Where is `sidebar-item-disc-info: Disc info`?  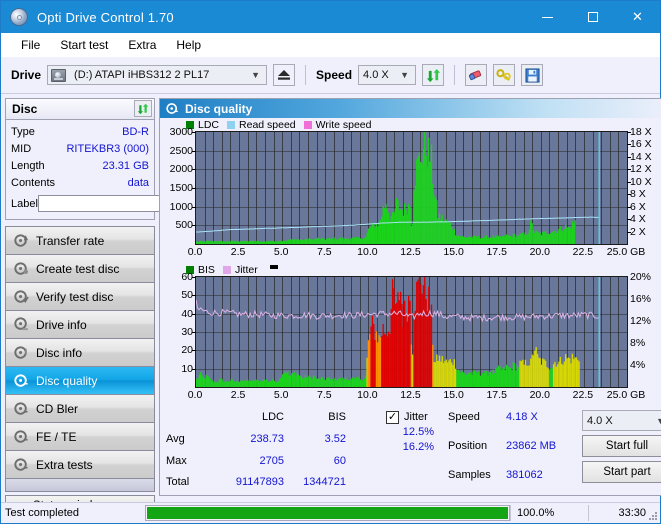 sidebar-item-disc-info: Disc info is located at coordinates (80, 353).